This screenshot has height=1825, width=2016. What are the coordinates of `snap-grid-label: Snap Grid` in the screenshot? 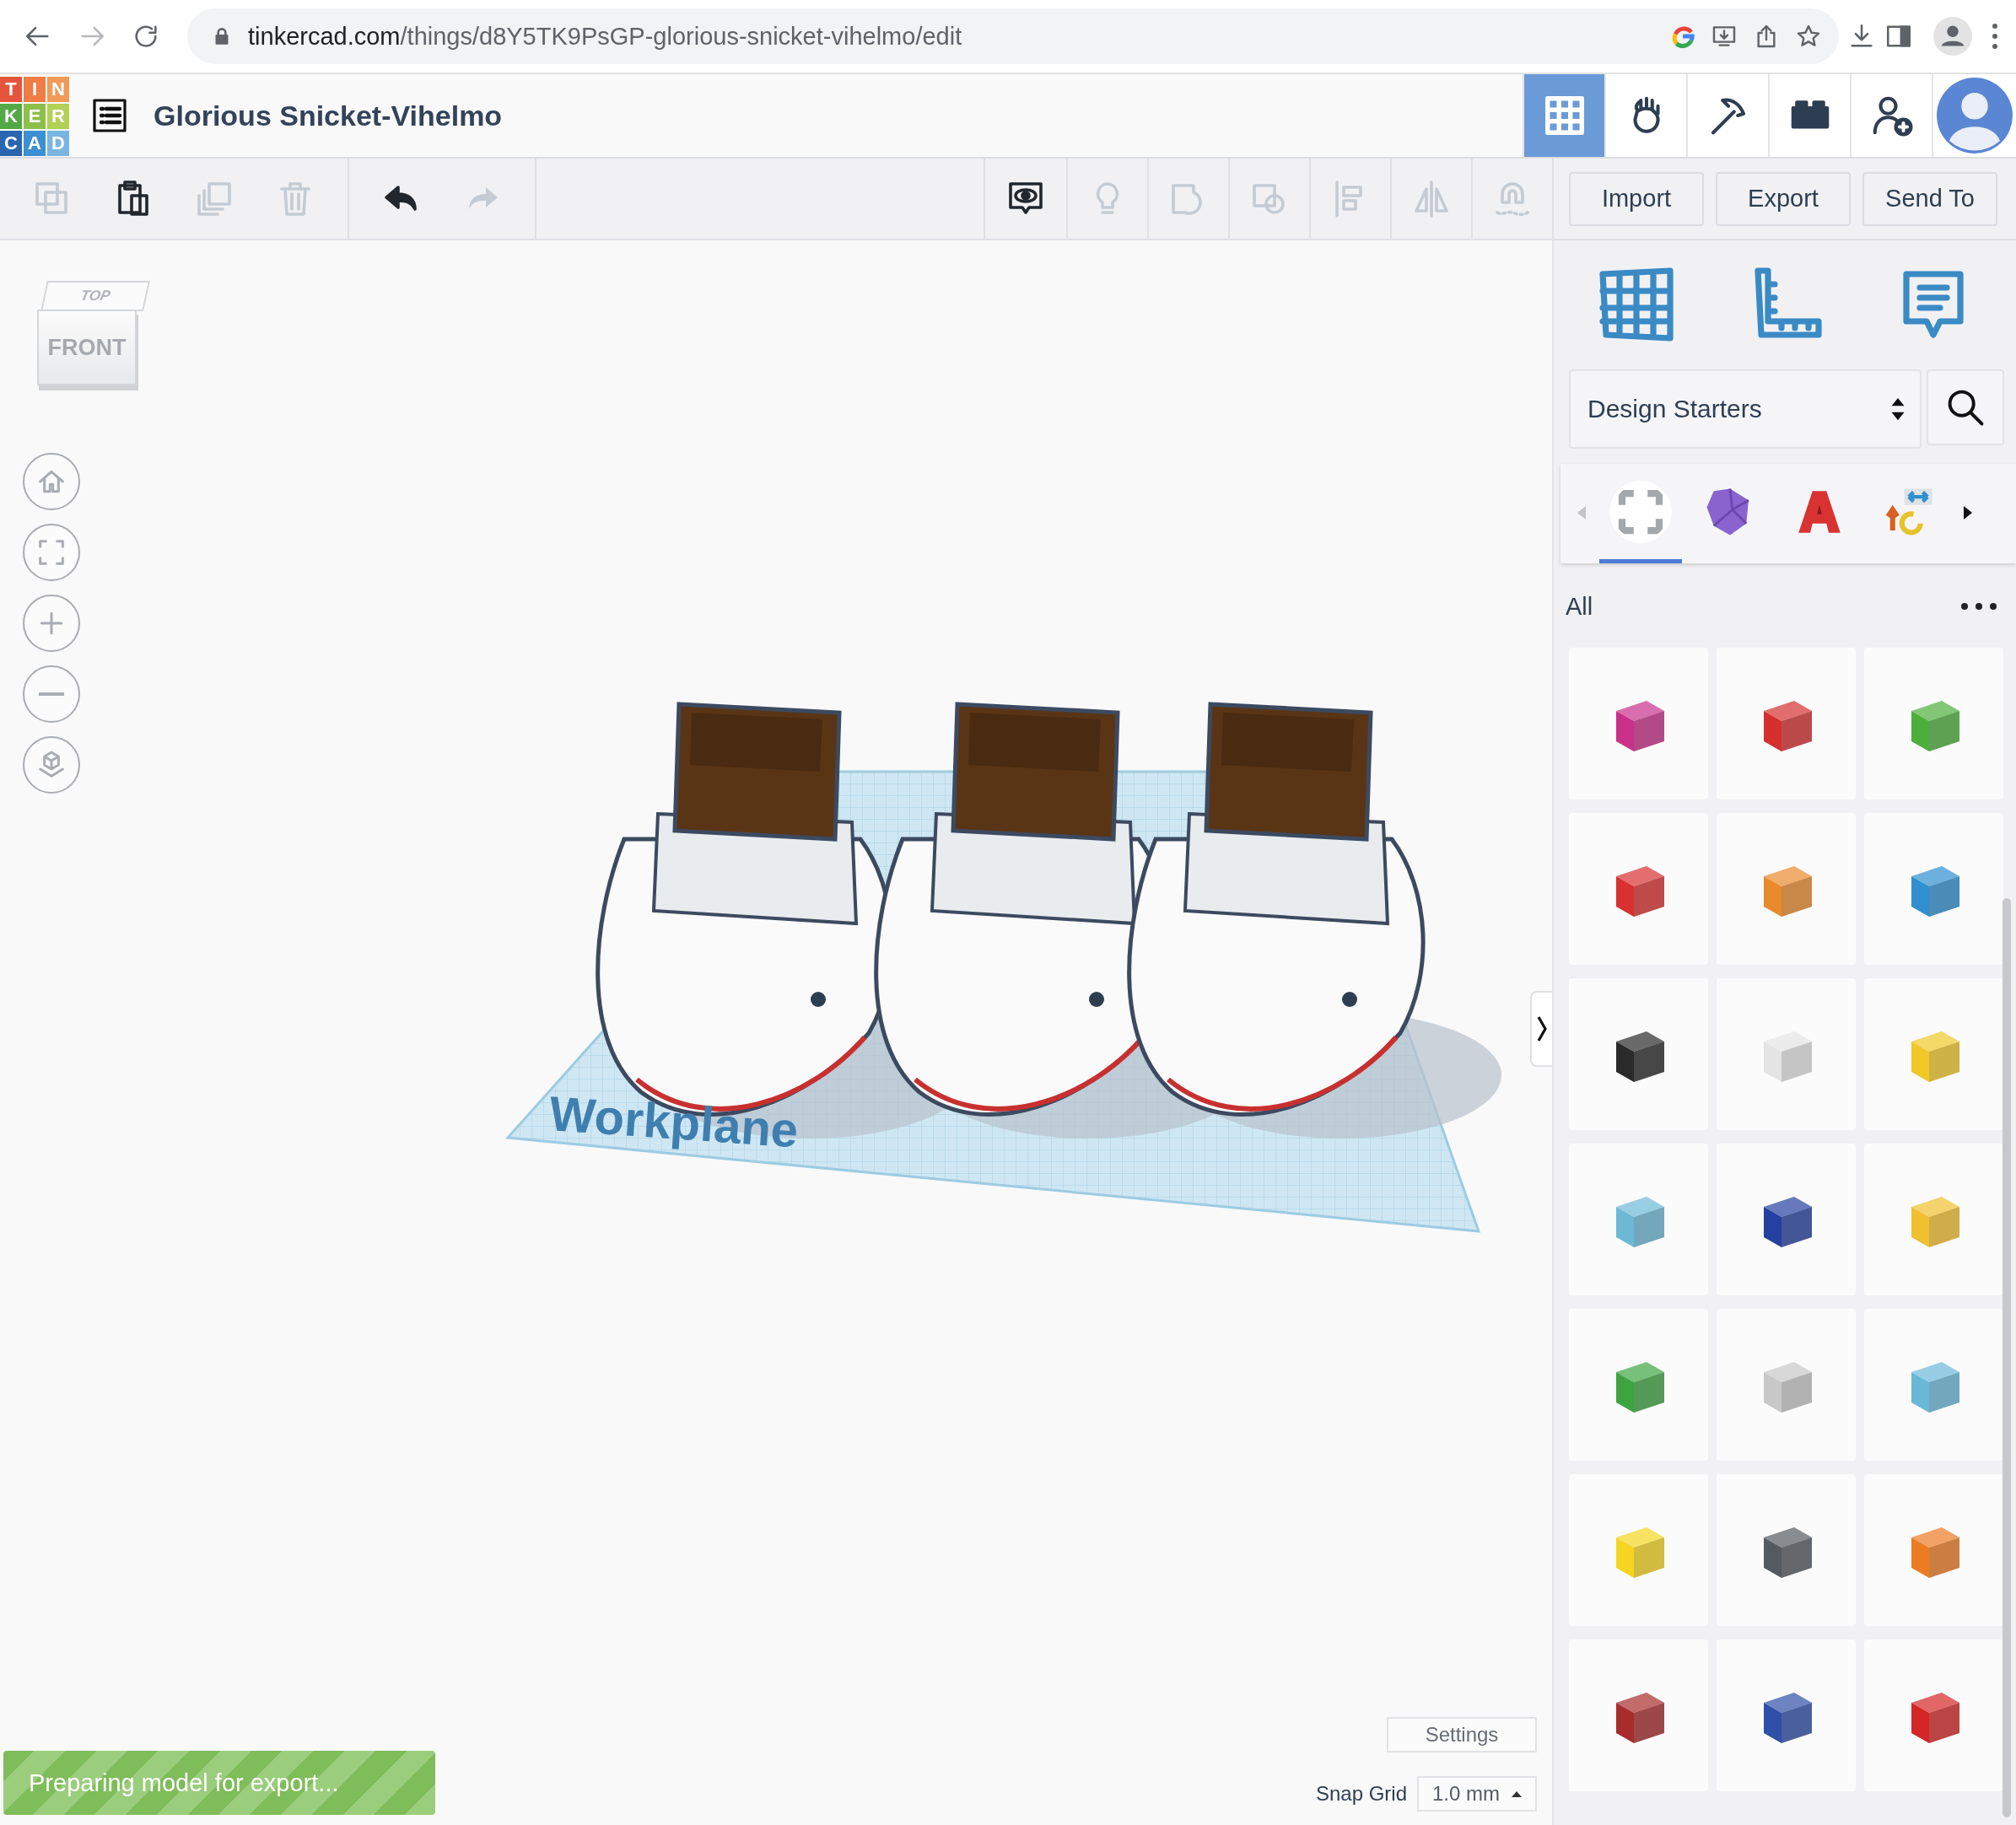 It's located at (1361, 1794).